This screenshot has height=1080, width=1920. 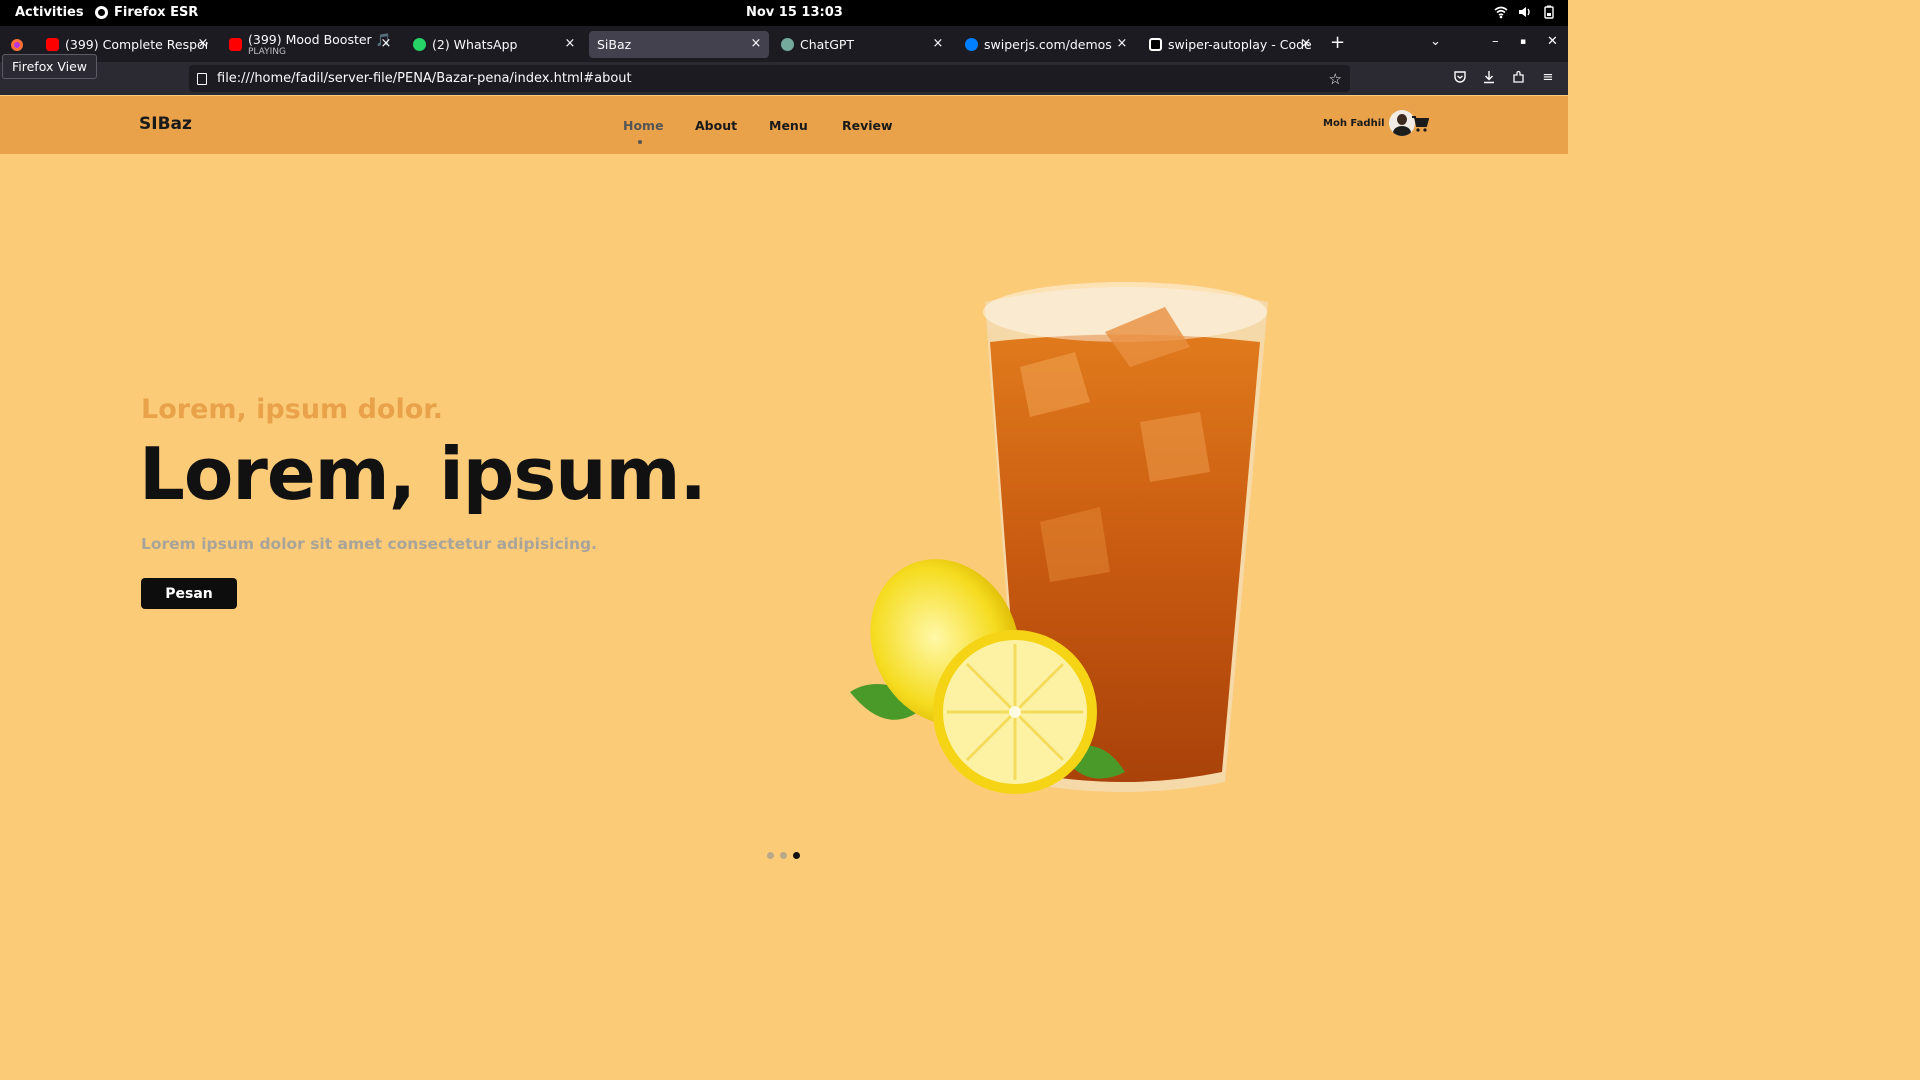 I want to click on tab-title-text: (399) Mood Booster 🎵 Po, so click(x=319, y=39).